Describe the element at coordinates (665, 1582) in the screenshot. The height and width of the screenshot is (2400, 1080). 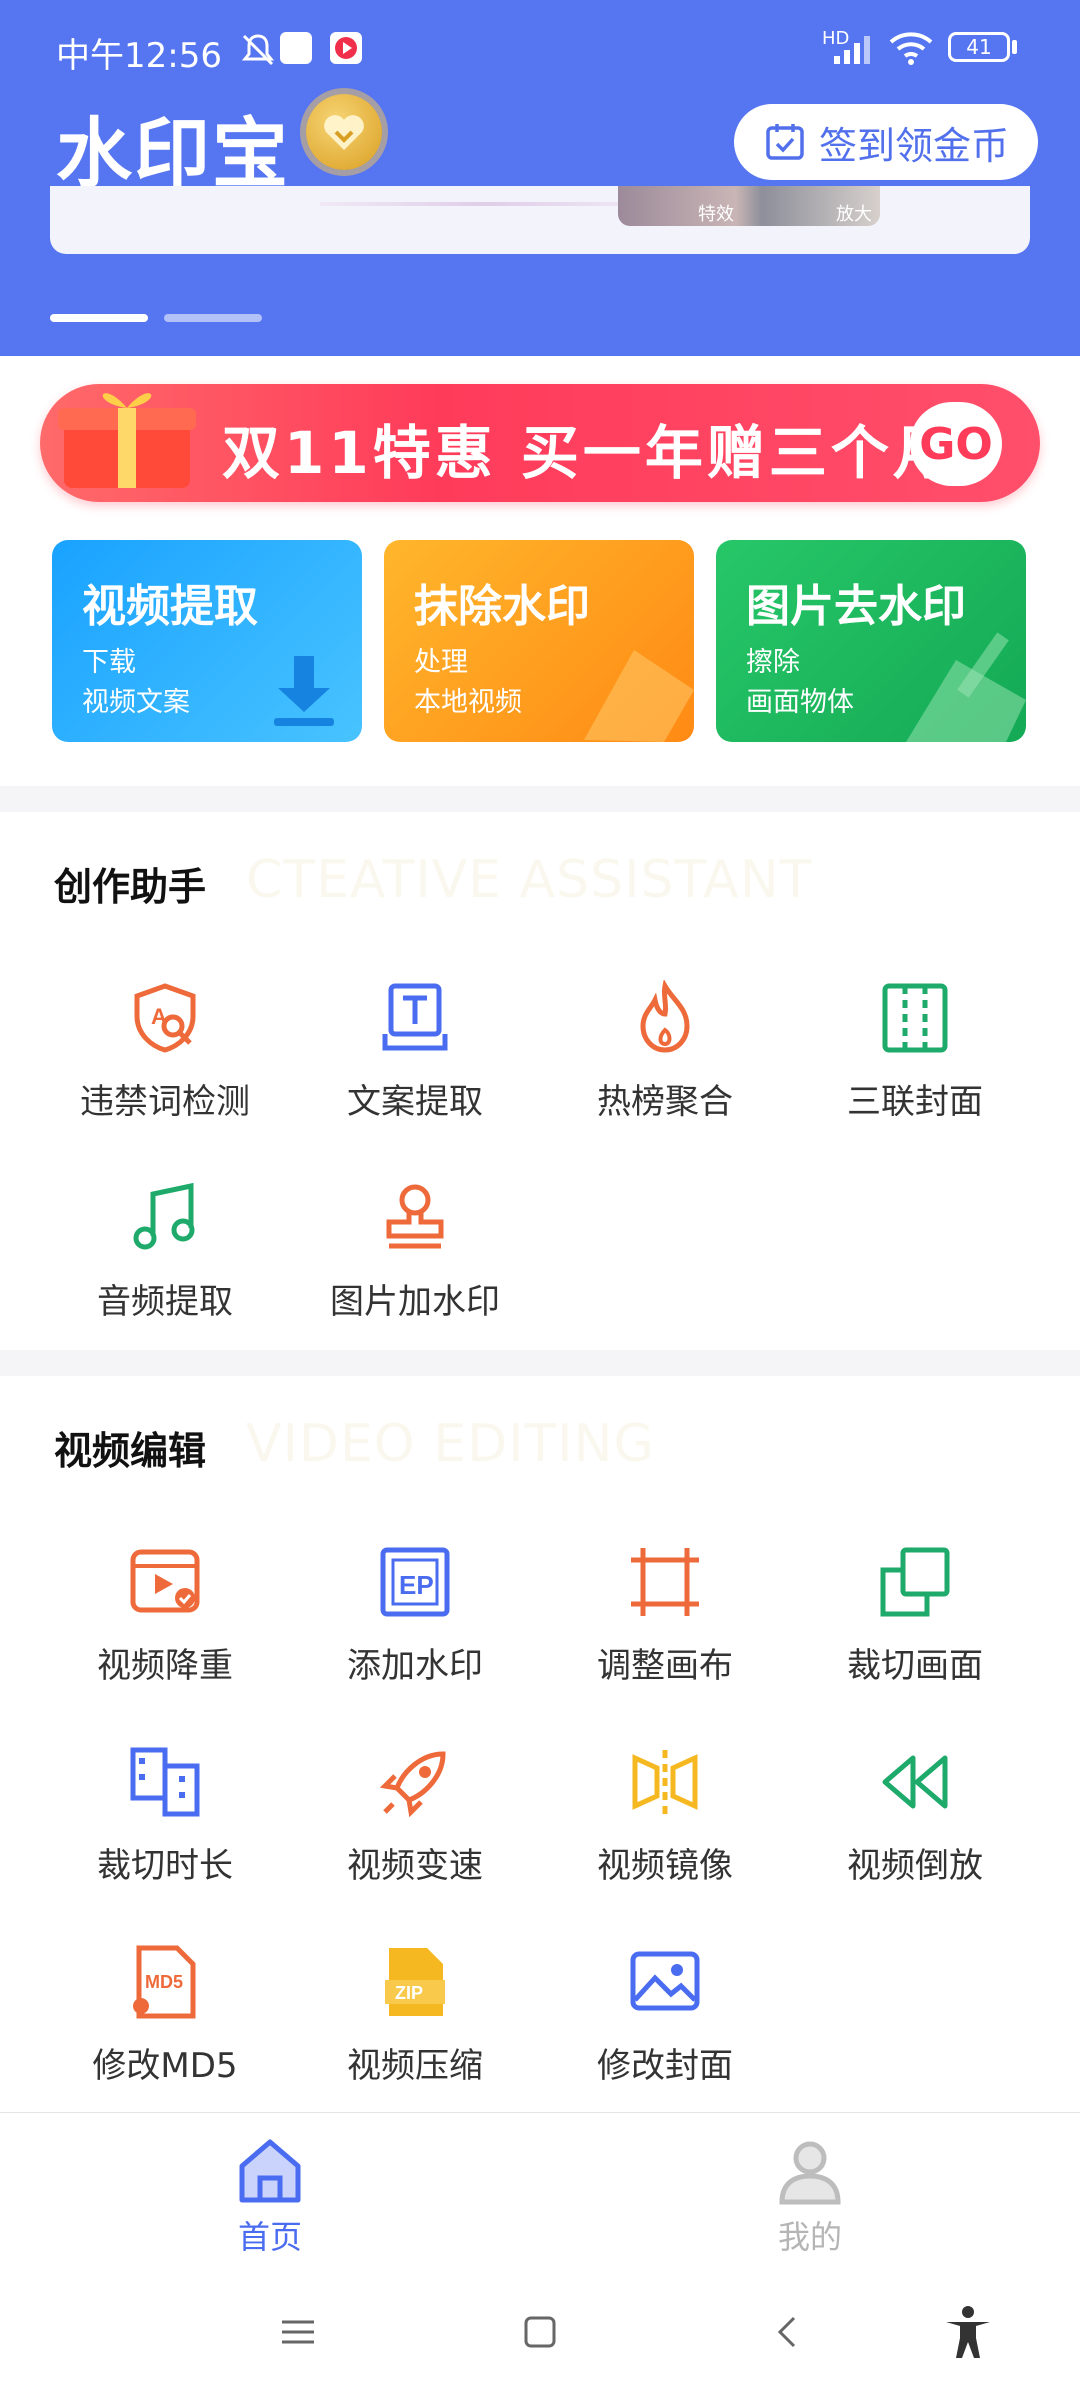
I see `crop-canvas-icon` at that location.